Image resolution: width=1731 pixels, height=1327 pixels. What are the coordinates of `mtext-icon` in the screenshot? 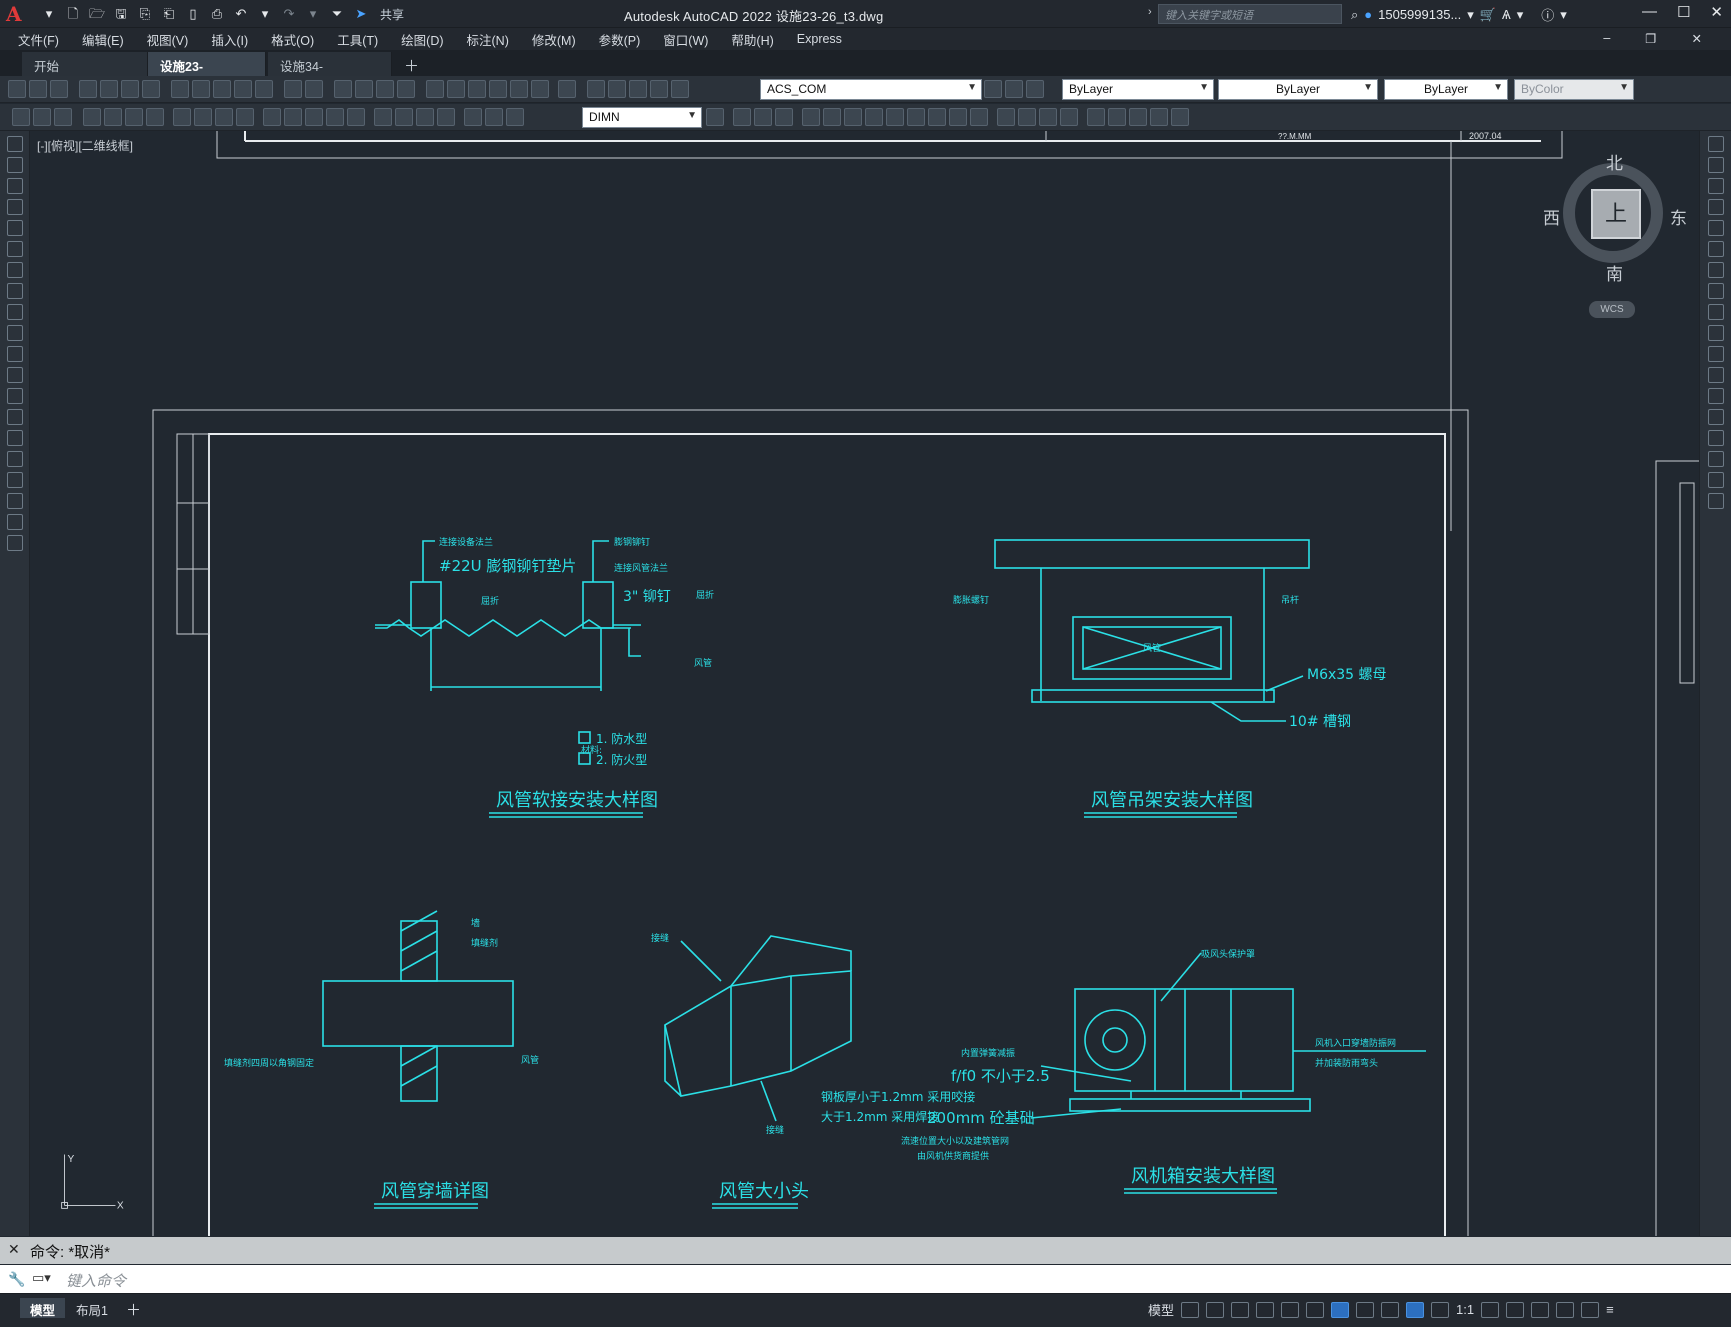 It's located at (15, 522).